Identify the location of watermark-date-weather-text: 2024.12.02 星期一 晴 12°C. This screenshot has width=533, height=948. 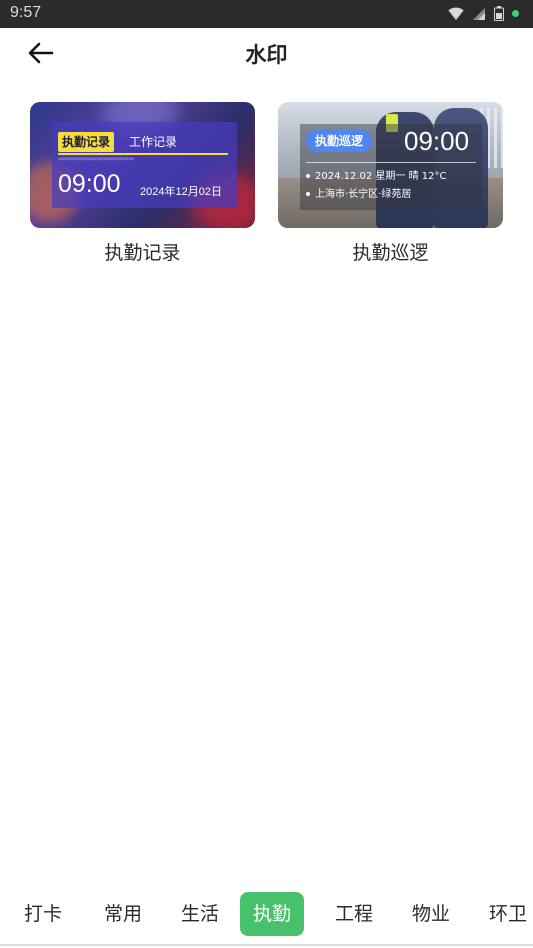
(381, 176).